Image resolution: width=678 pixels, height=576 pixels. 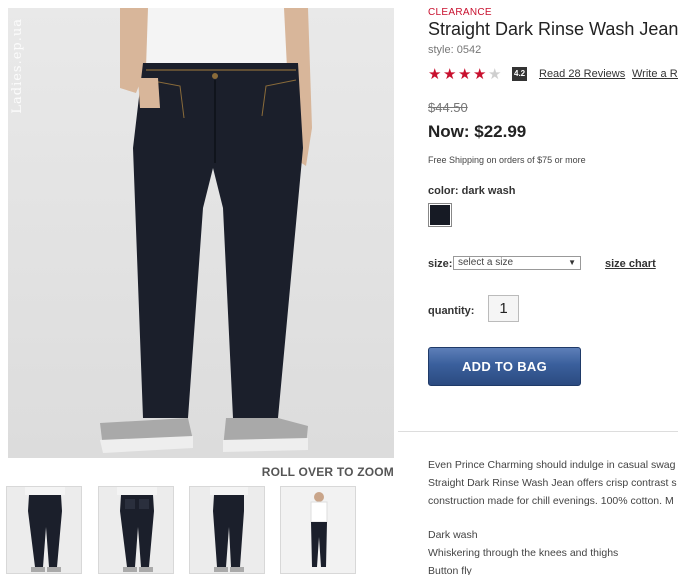 I want to click on thumbnail-back, so click(x=136, y=530).